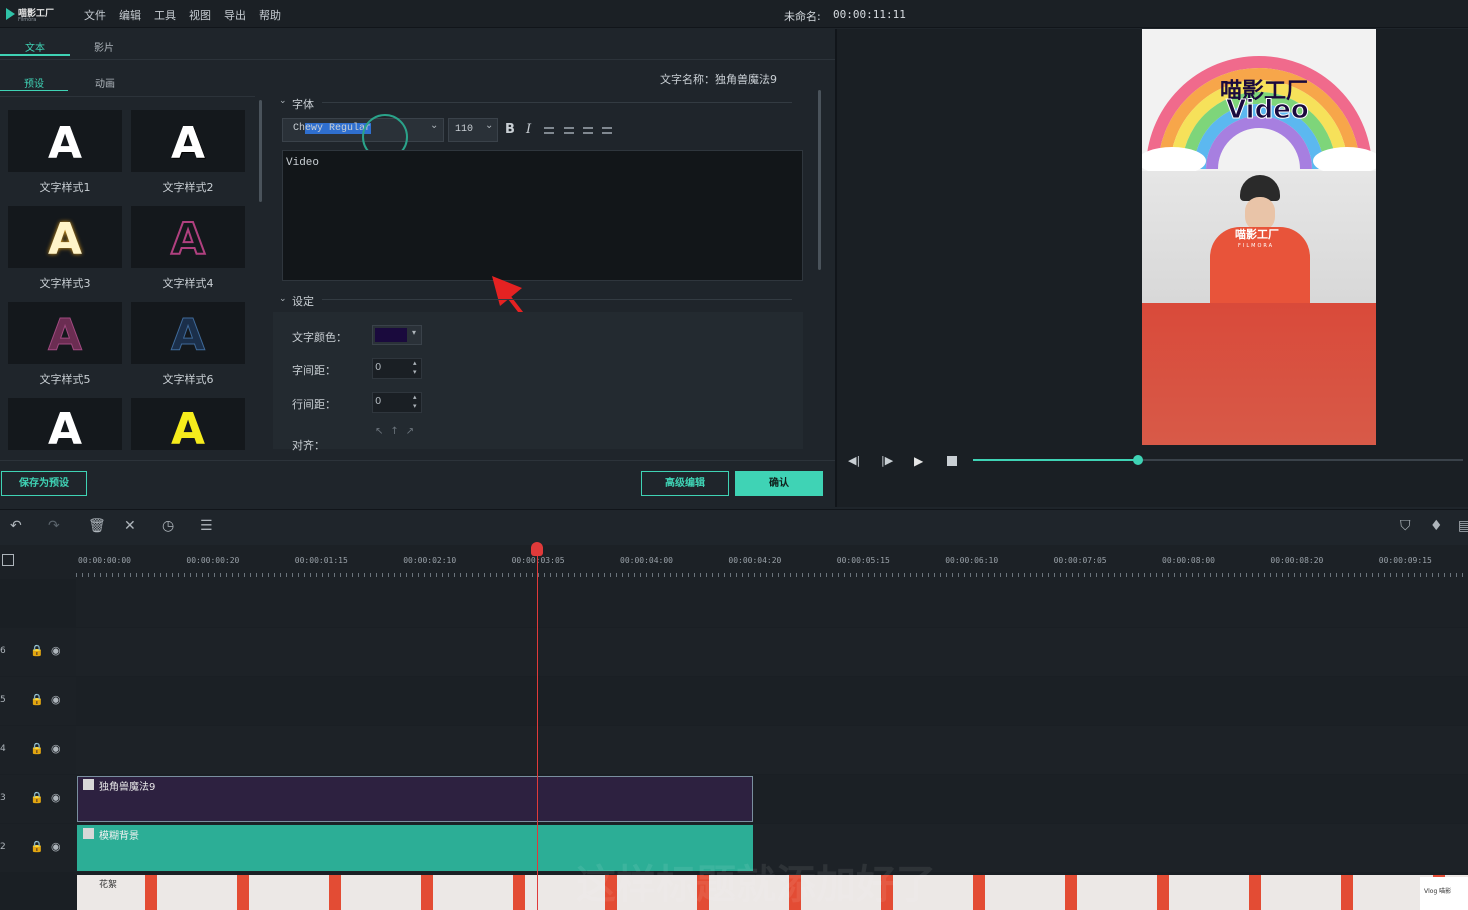 The height and width of the screenshot is (910, 1468). I want to click on align-grid-icons: ↖↑↗, so click(398, 431).